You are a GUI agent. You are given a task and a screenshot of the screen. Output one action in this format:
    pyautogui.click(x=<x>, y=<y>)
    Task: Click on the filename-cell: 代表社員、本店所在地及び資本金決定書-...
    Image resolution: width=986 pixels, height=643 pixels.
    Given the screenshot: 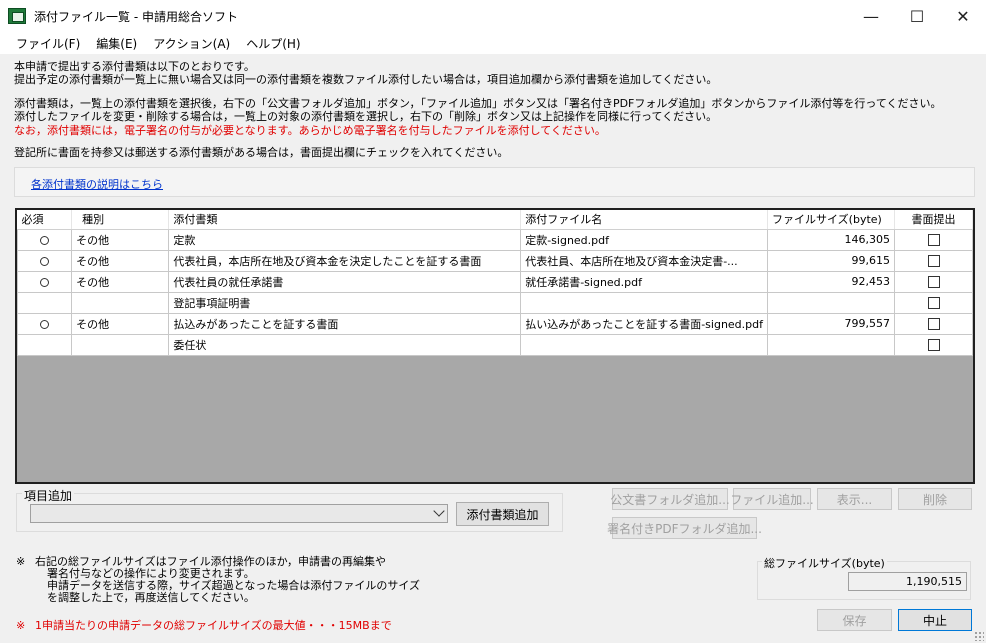 What is the action you would take?
    pyautogui.click(x=644, y=260)
    